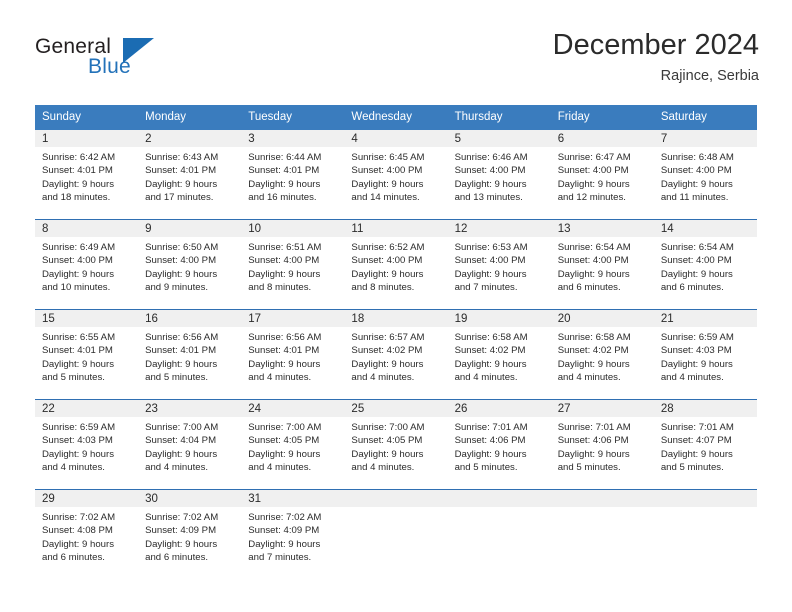  Describe the element at coordinates (182, 517) in the screenshot. I see `day-detail-sunrise: Sunrise: 7:02 AM` at that location.